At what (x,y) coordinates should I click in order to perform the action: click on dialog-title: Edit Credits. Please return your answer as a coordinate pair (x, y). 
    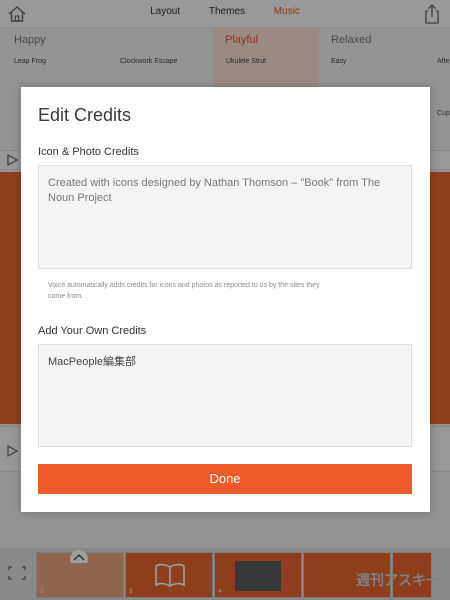
    Looking at the image, I should click on (85, 115).